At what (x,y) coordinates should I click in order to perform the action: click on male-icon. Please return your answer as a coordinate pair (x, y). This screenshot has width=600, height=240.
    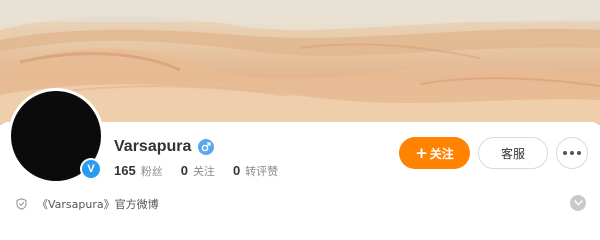
    Looking at the image, I should click on (206, 147).